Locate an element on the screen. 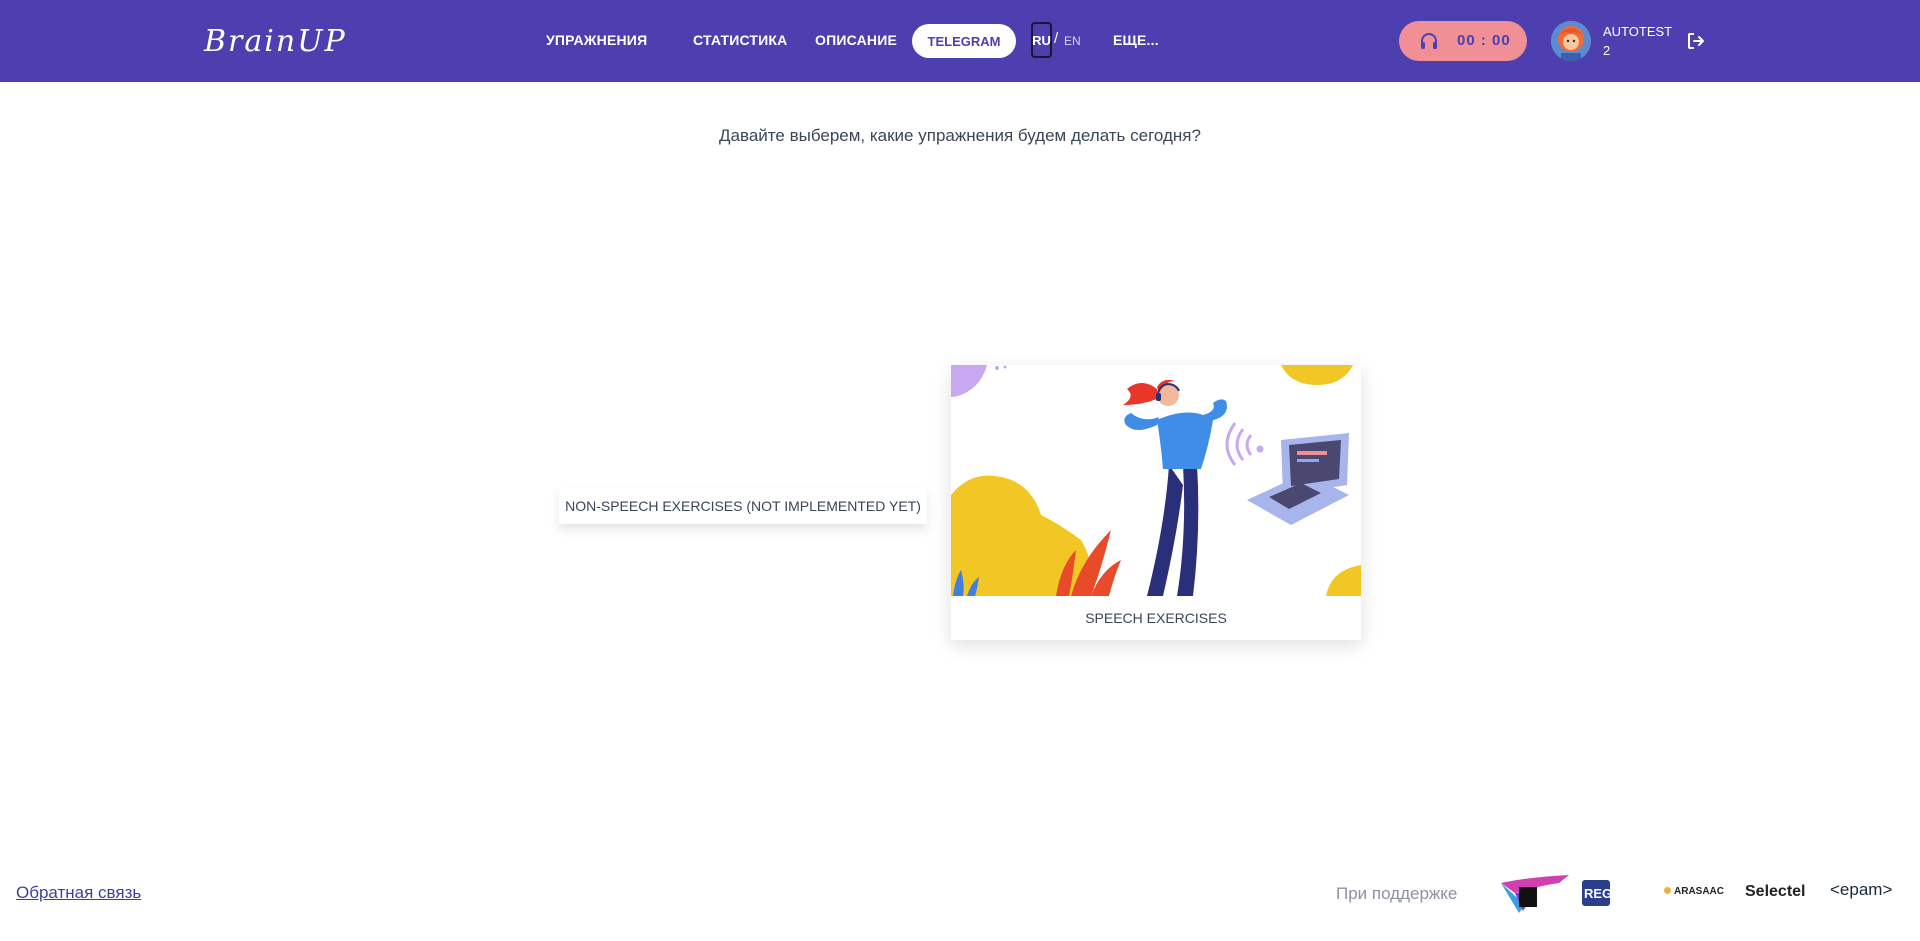 The width and height of the screenshot is (1920, 941). nav-description: ОПИСАНИЕ is located at coordinates (856, 40).